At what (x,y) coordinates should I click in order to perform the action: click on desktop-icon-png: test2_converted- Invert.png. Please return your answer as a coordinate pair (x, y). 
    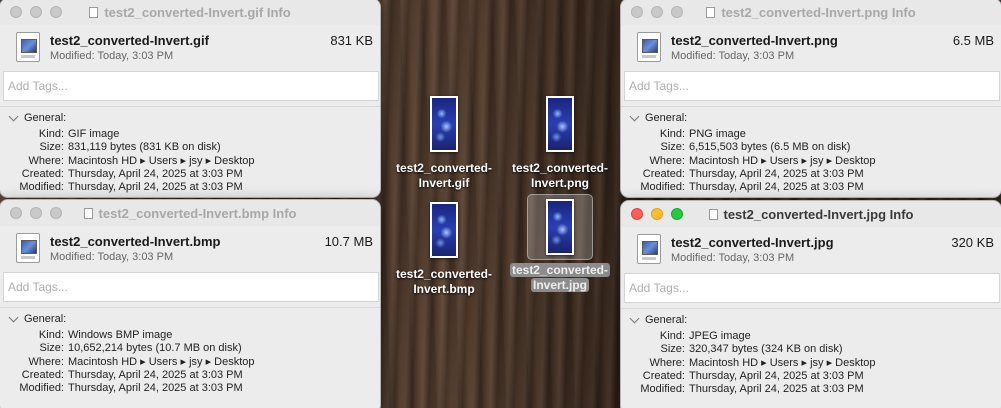
    Looking at the image, I should click on (560, 141).